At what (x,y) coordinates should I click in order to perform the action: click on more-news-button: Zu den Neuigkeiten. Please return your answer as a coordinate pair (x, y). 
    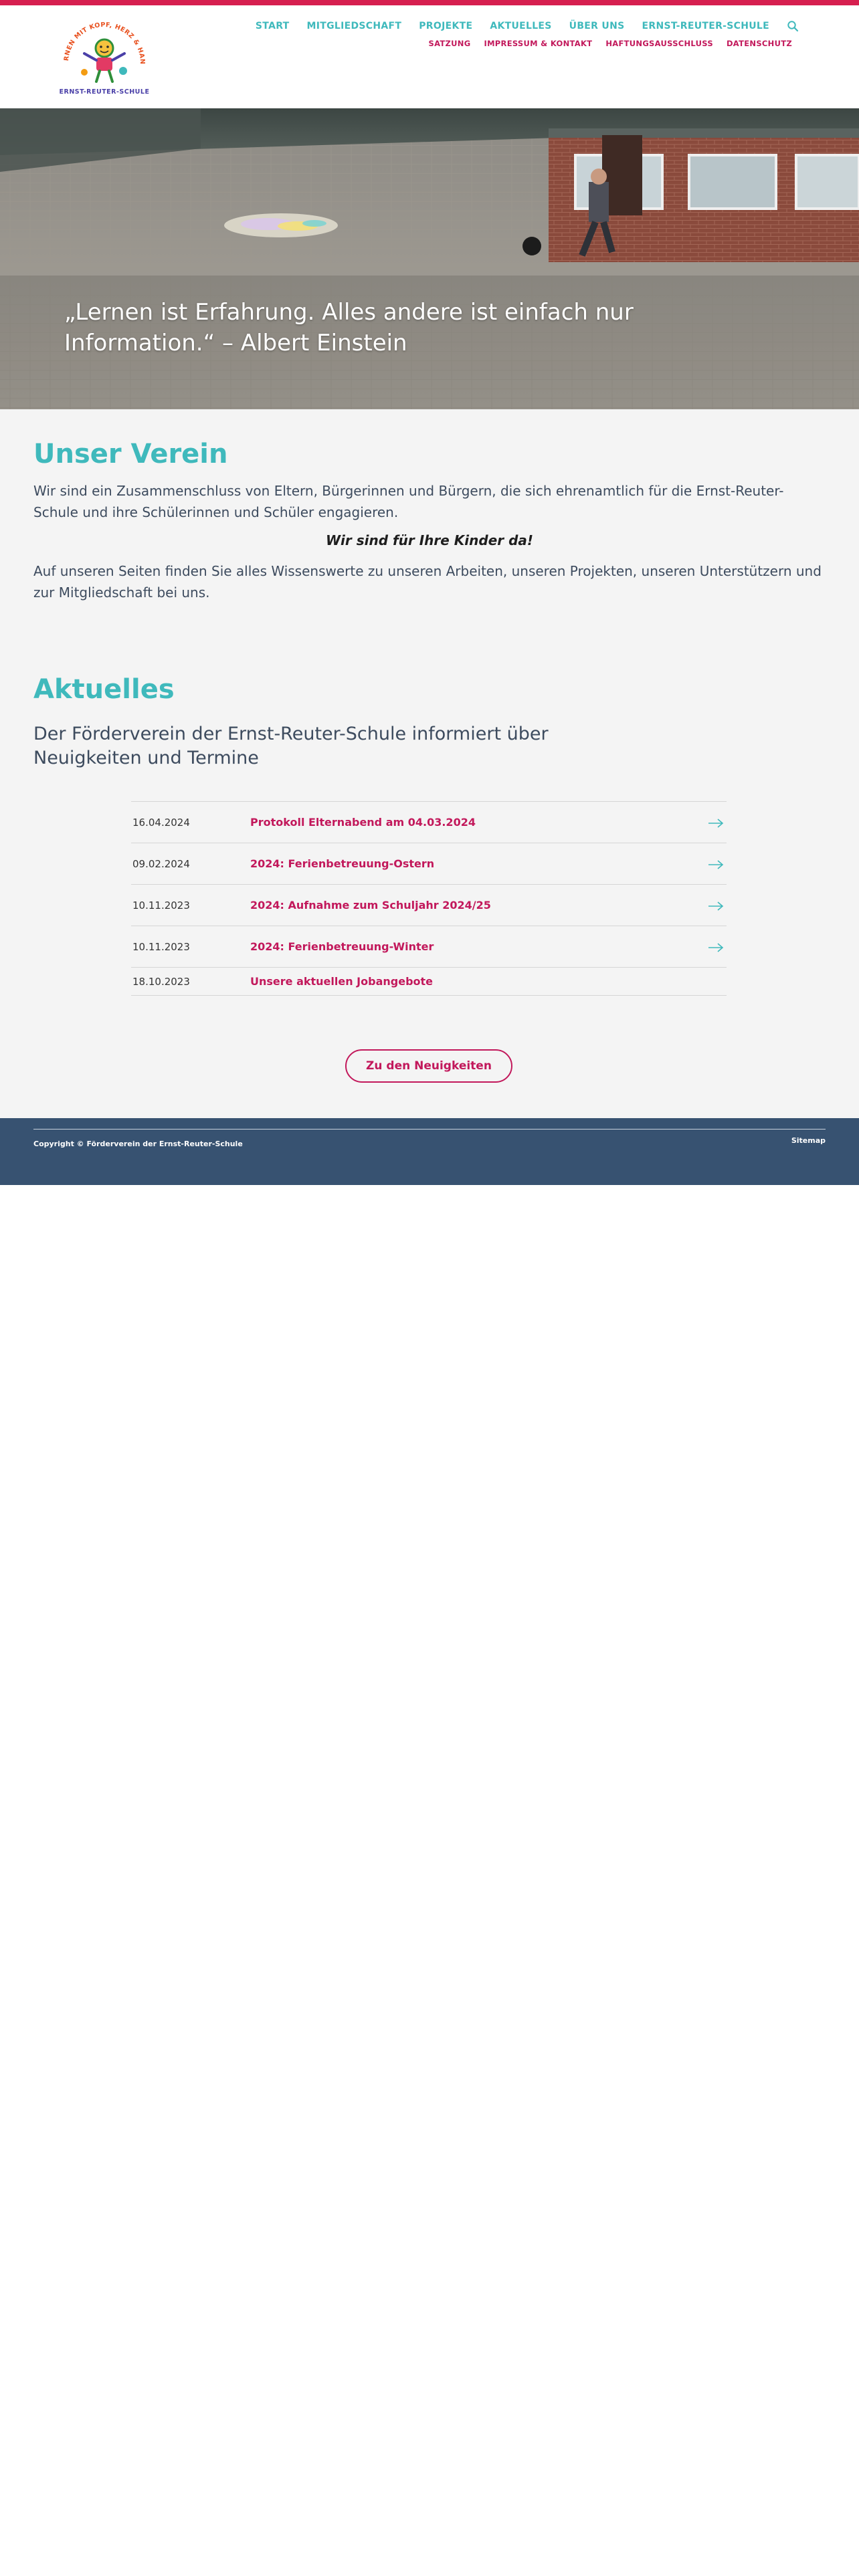
    Looking at the image, I should click on (428, 1066).